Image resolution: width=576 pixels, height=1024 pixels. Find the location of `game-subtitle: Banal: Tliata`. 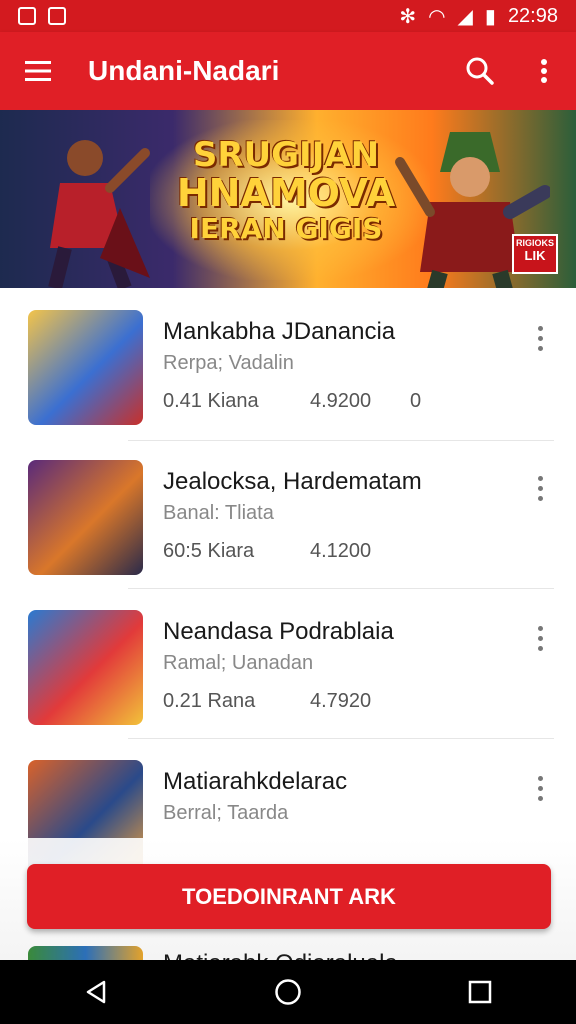

game-subtitle: Banal: Tliata is located at coordinates (218, 513).